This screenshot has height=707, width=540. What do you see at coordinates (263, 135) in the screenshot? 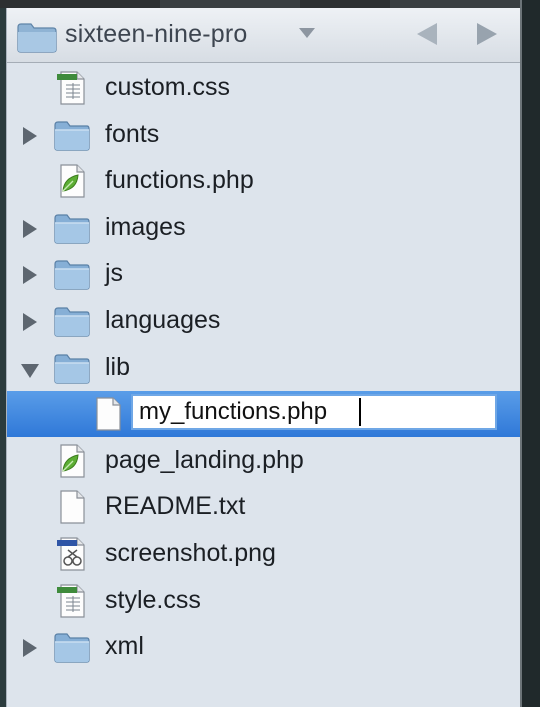
I see `folder-row-fonts: fonts` at bounding box center [263, 135].